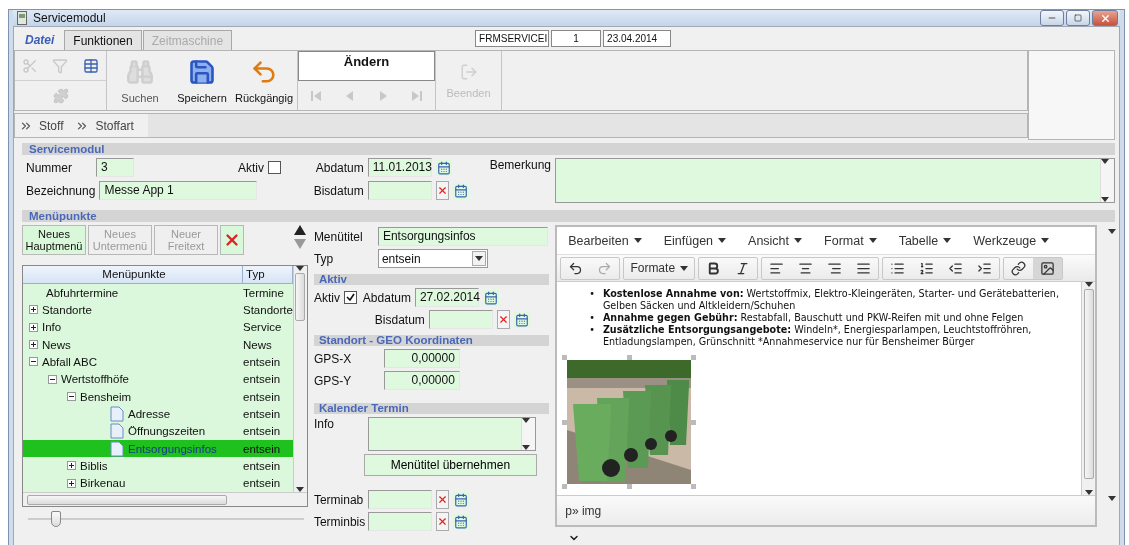  Describe the element at coordinates (202, 80) in the screenshot. I see `save-button: Speichern` at that location.